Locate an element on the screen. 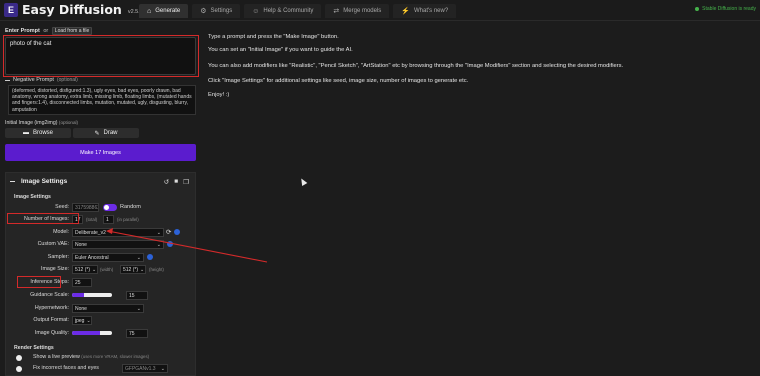  annotation-arrow-line is located at coordinates (187, 246).